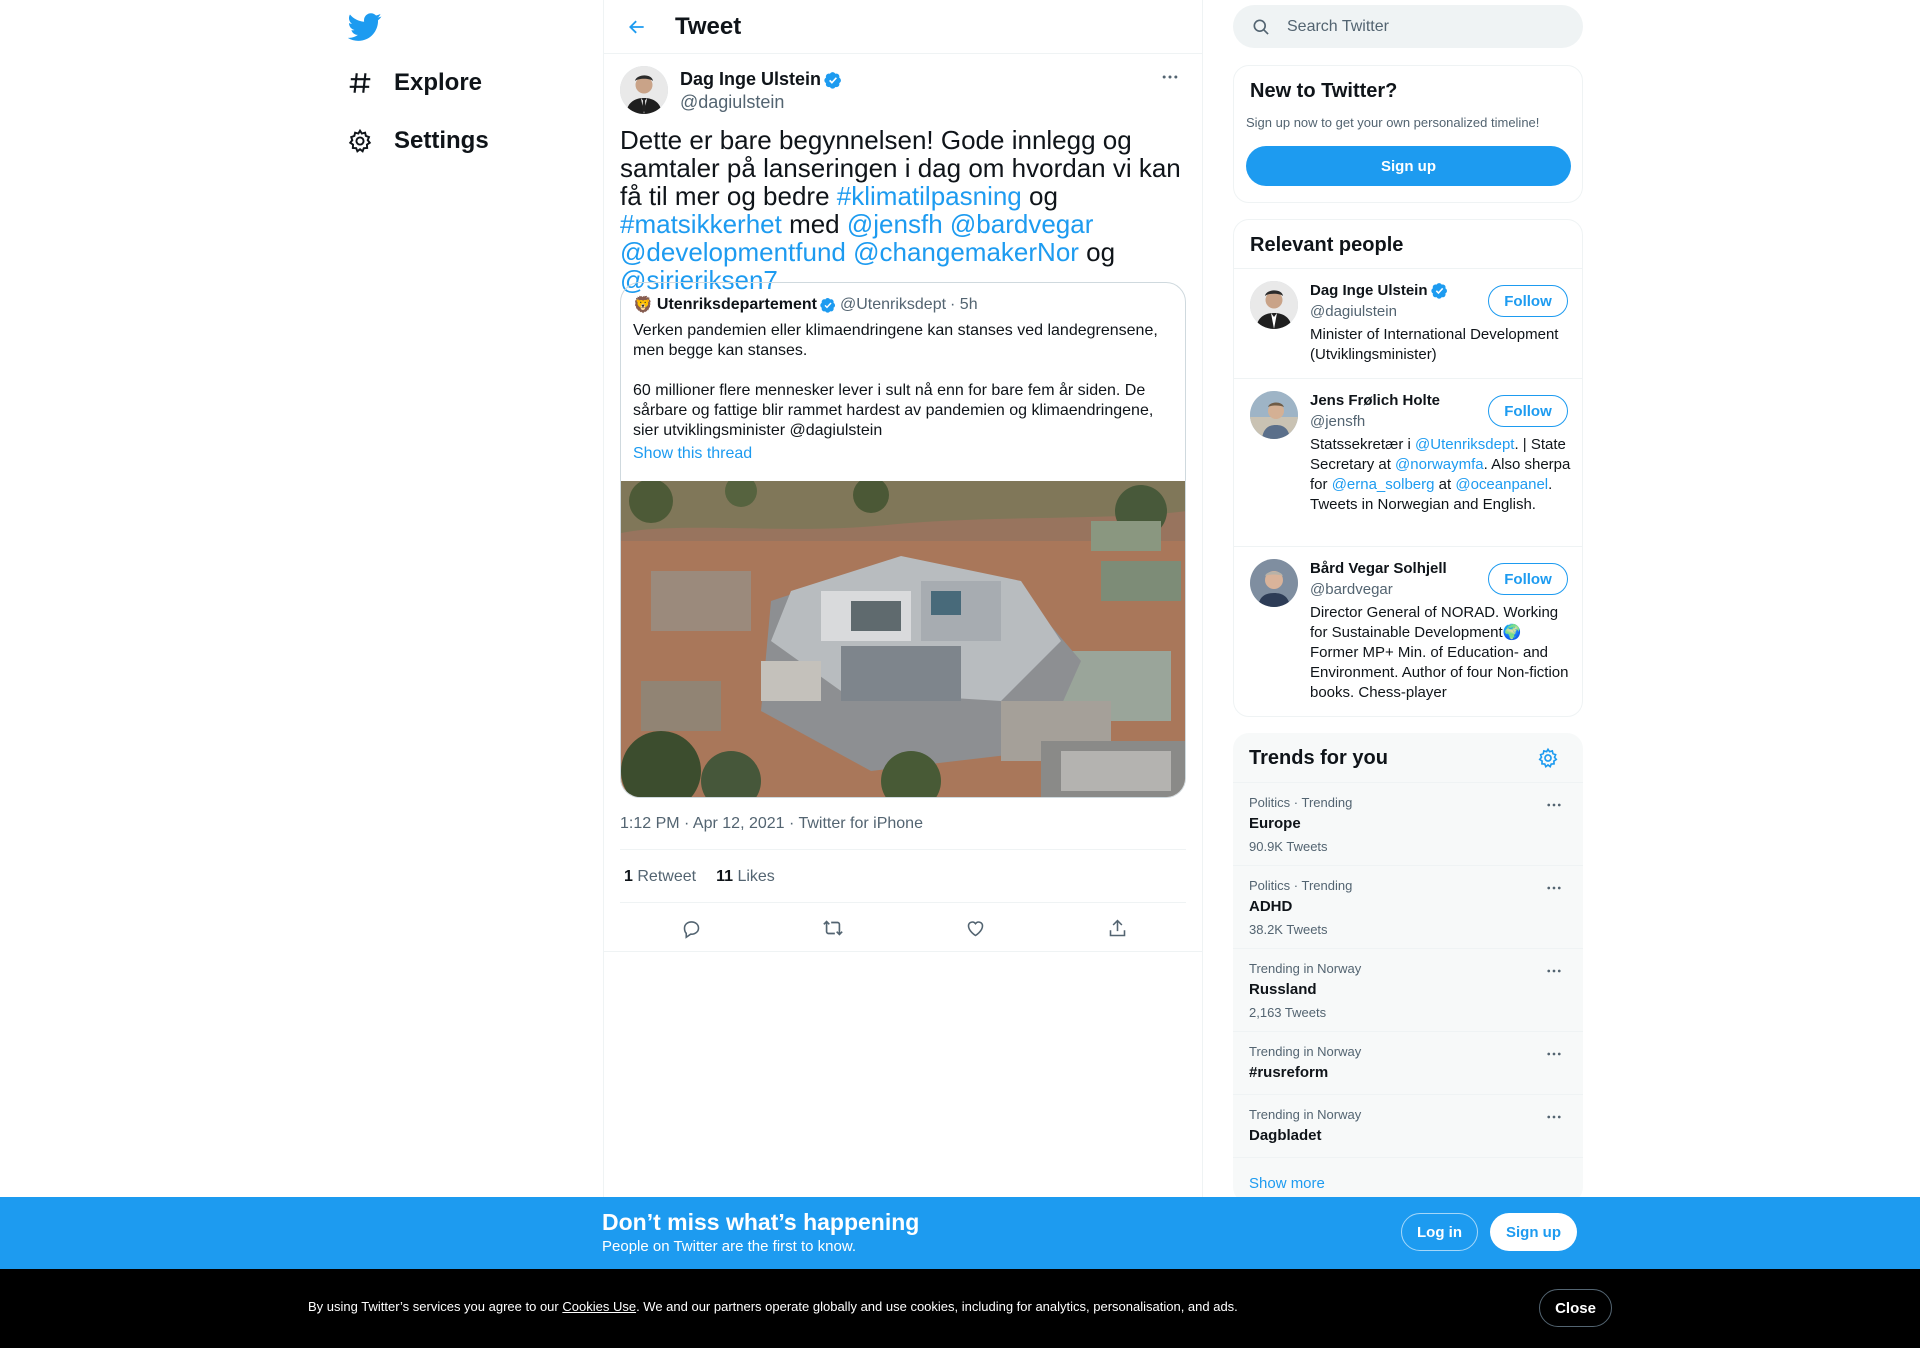 The height and width of the screenshot is (1348, 1920). I want to click on person-name: Bård Vegar Solhjell, so click(1378, 568).